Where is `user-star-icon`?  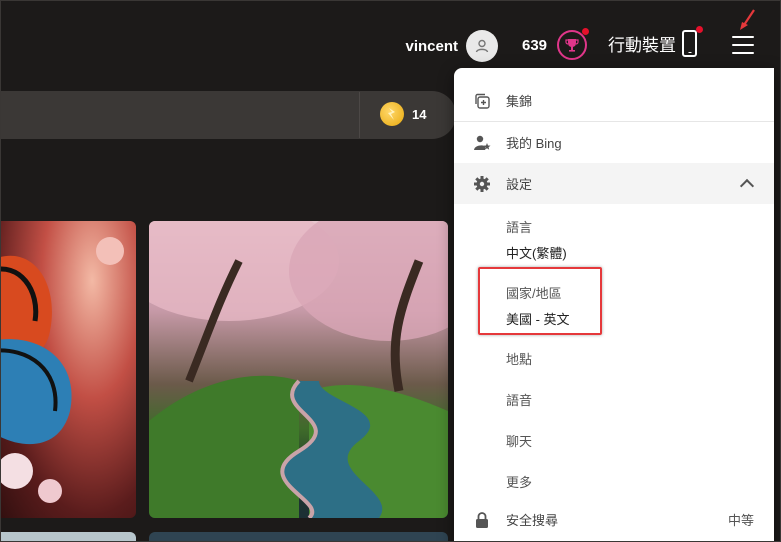
user-star-icon is located at coordinates (482, 143).